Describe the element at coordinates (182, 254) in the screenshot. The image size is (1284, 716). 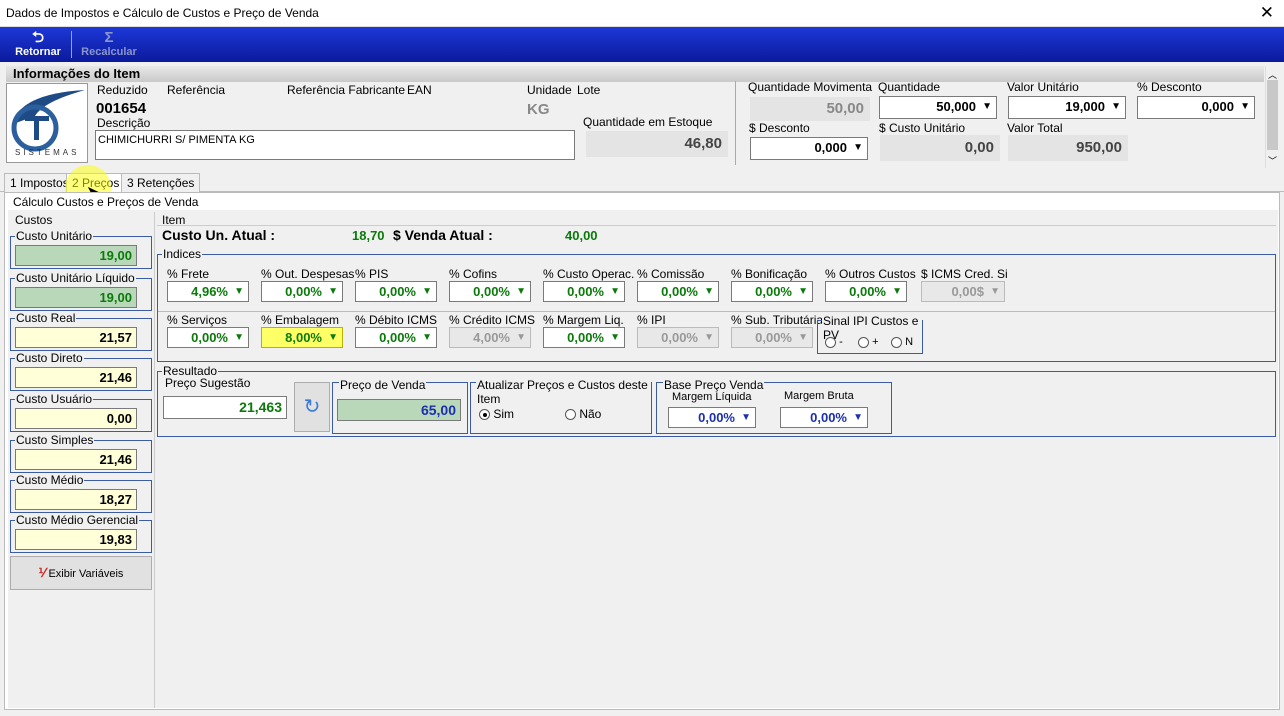
I see `indices-title: Indices` at that location.